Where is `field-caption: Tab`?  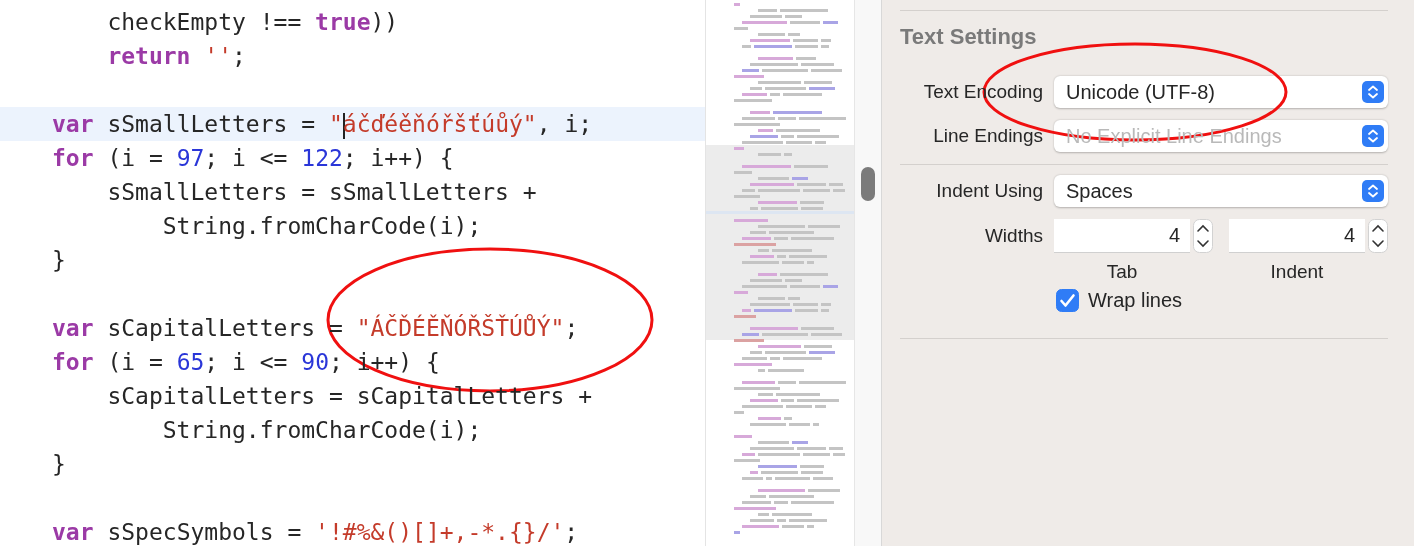 field-caption: Tab is located at coordinates (1122, 272).